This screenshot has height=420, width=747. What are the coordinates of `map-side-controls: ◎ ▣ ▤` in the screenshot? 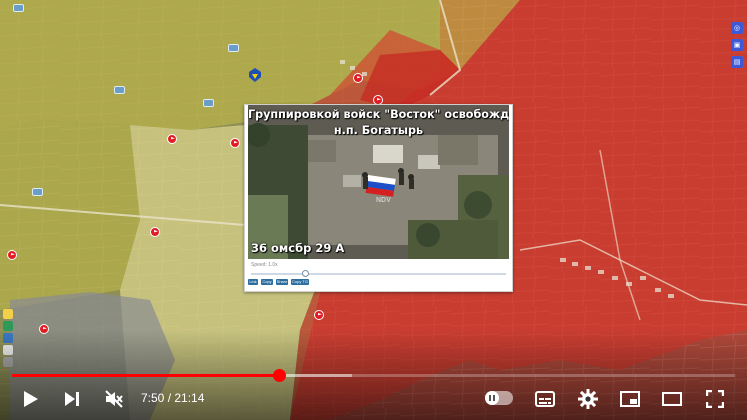 It's located at (737, 47).